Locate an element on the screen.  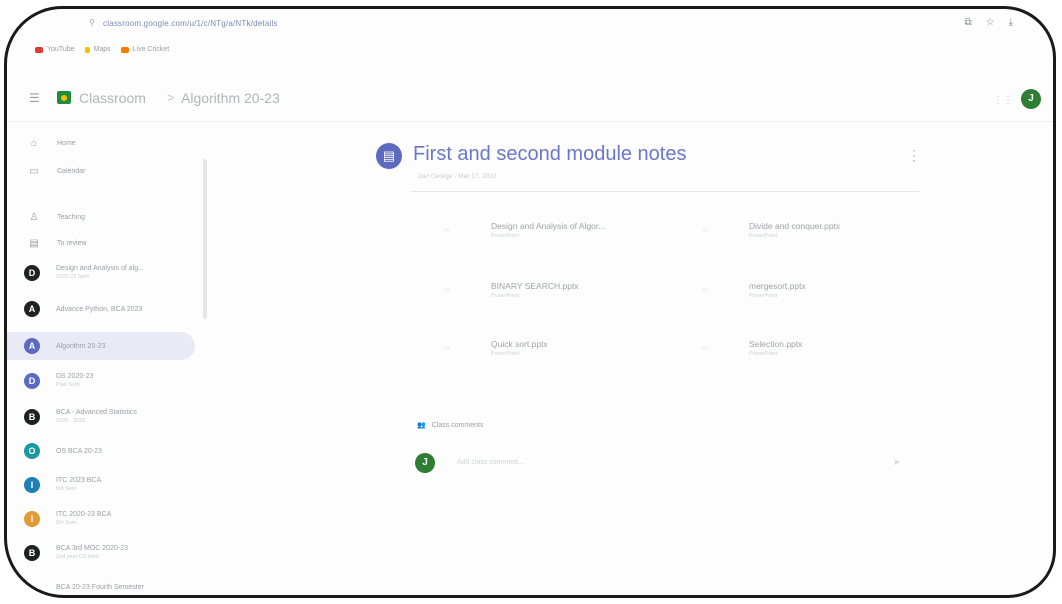
attachment-card: ▭ mergesort.pptx PowerPoint is located at coordinates (795, 290).